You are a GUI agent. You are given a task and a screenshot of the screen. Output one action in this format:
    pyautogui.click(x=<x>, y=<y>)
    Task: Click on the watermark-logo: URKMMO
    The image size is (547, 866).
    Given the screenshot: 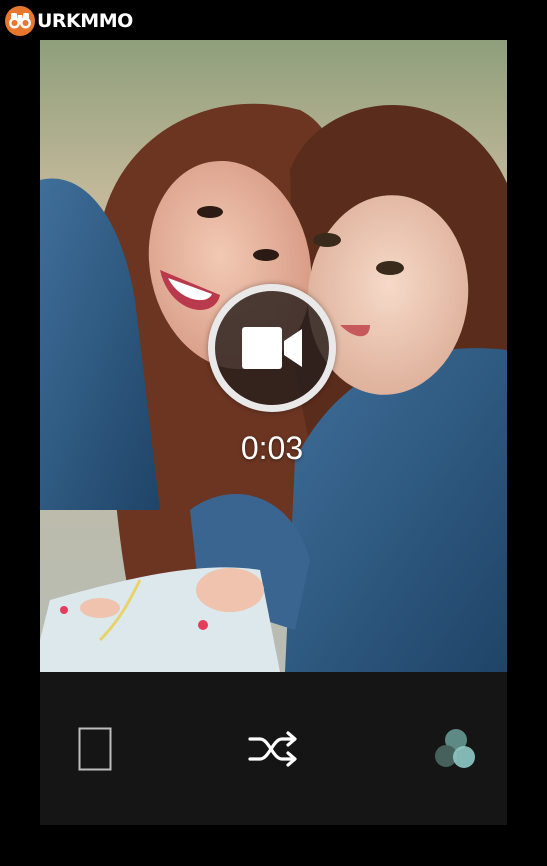 What is the action you would take?
    pyautogui.click(x=68, y=21)
    